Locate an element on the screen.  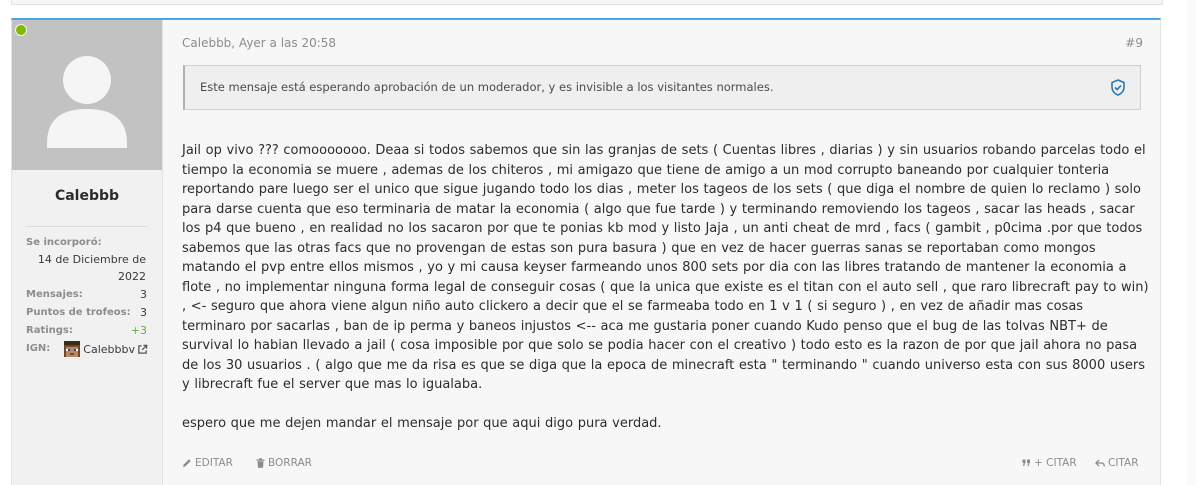
default-avatar-icon is located at coordinates (87, 102).